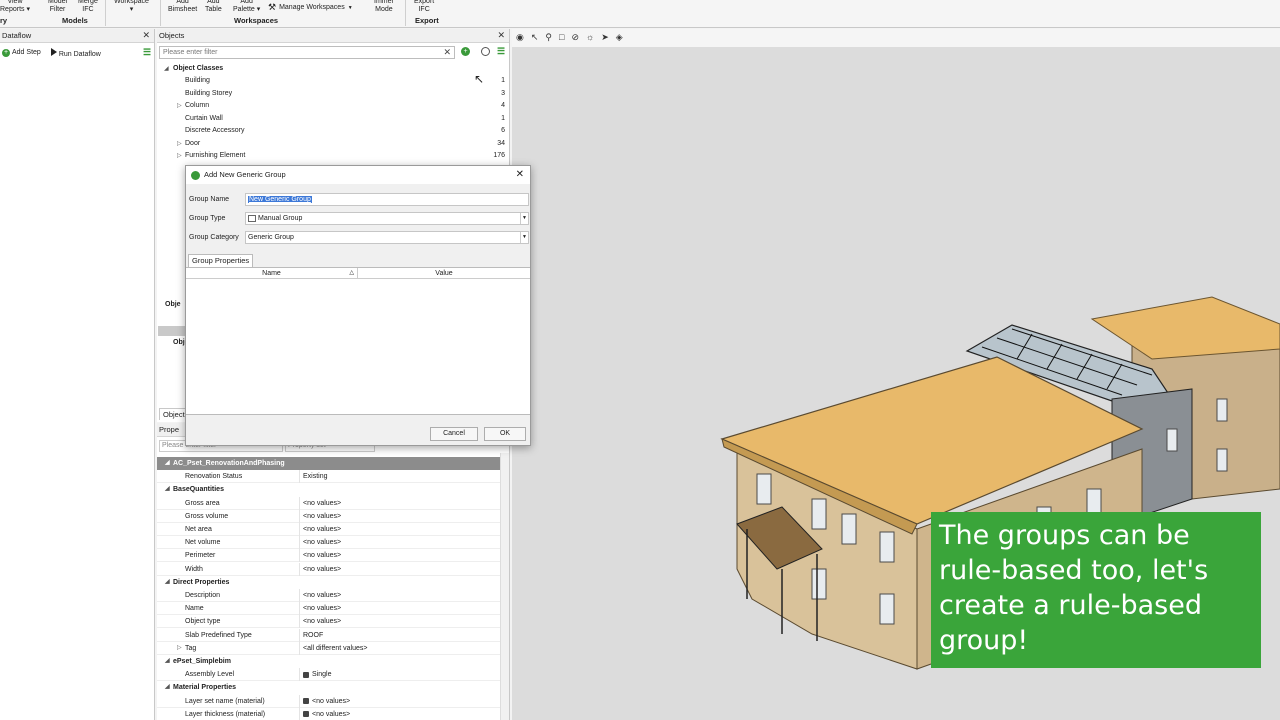 Image resolution: width=1280 pixels, height=720 pixels. I want to click on ribbon-button: Add Table, so click(213, 7).